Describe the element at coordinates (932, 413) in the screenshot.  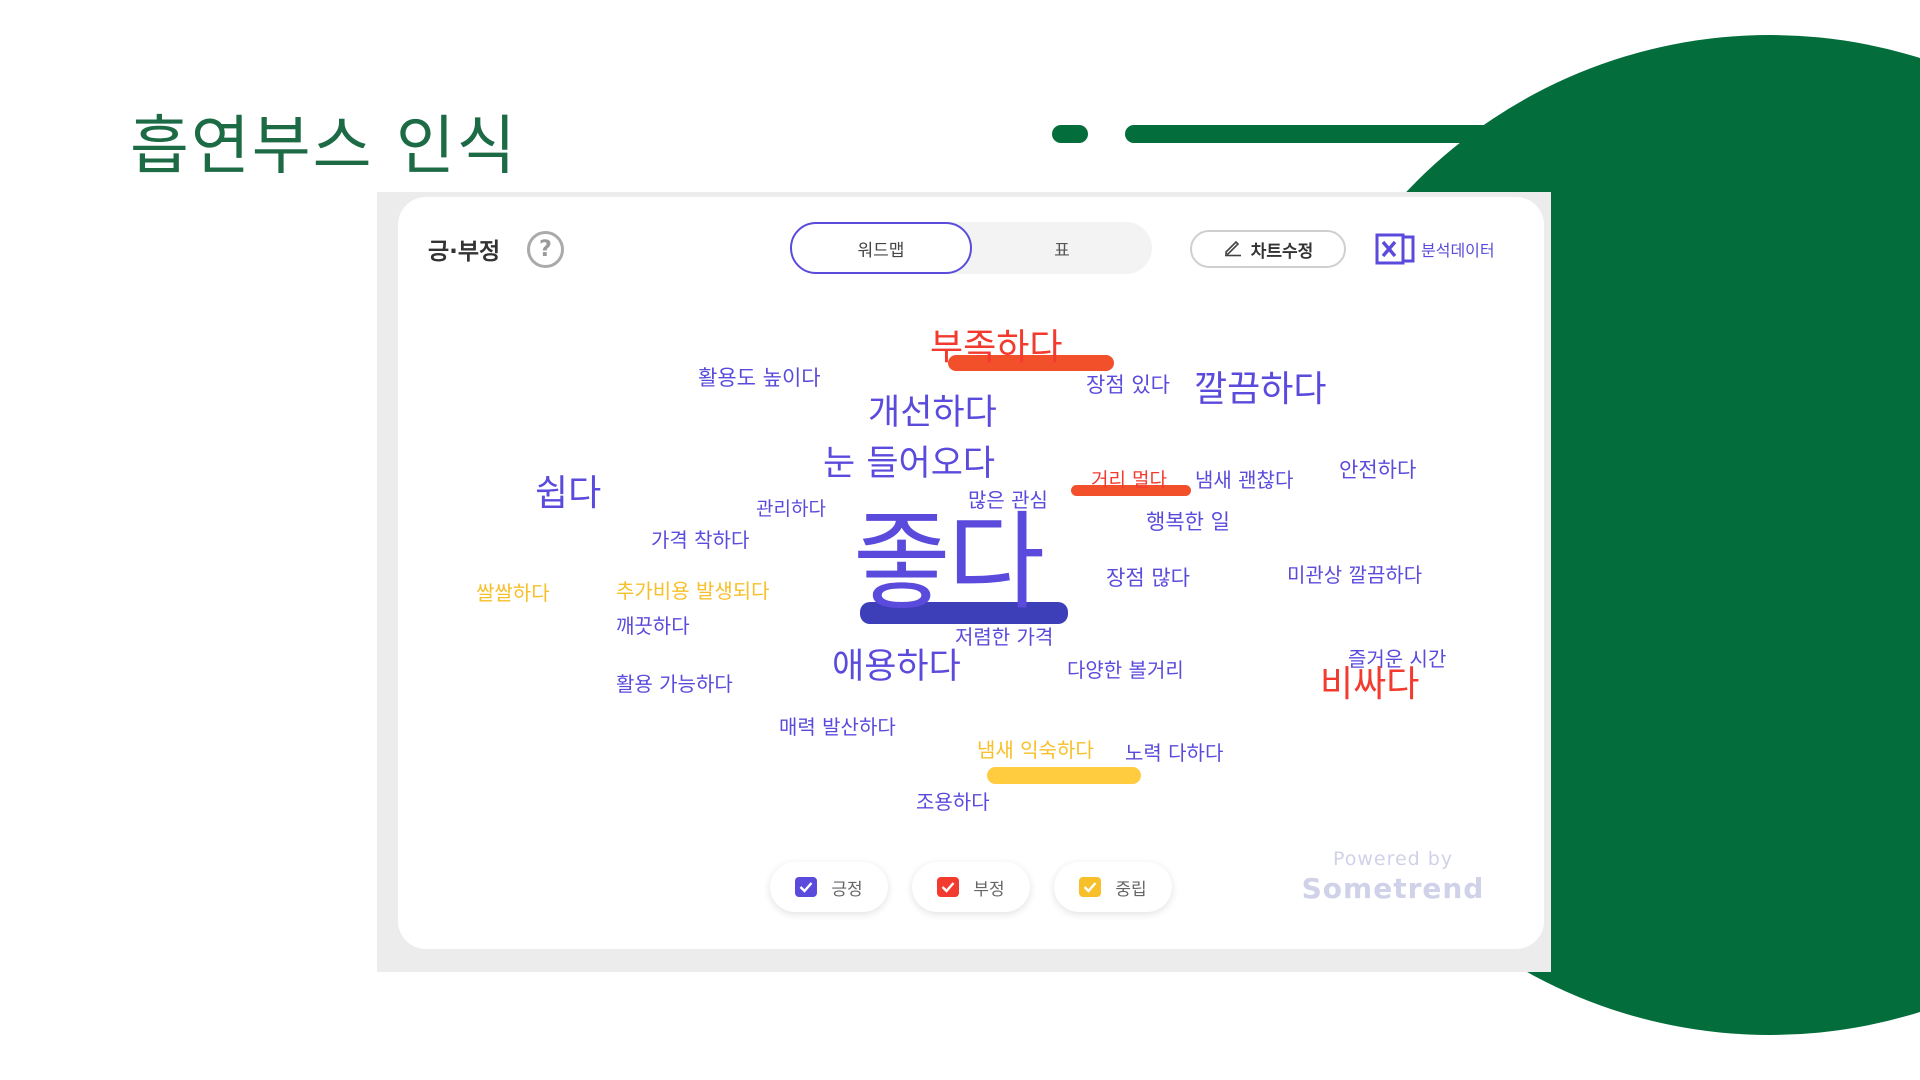
I see `word: 개선하다` at that location.